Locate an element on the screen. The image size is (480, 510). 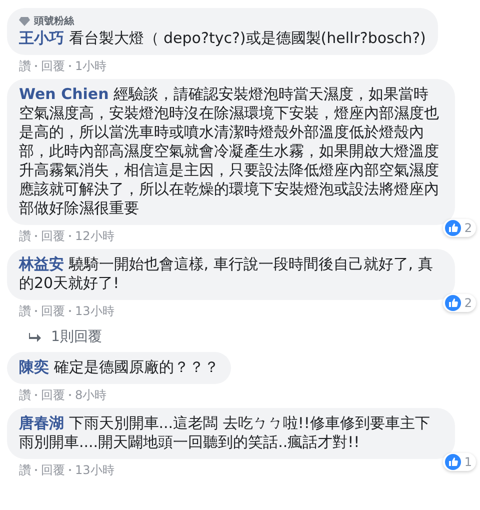
timestamp: 12小時 is located at coordinates (94, 236).